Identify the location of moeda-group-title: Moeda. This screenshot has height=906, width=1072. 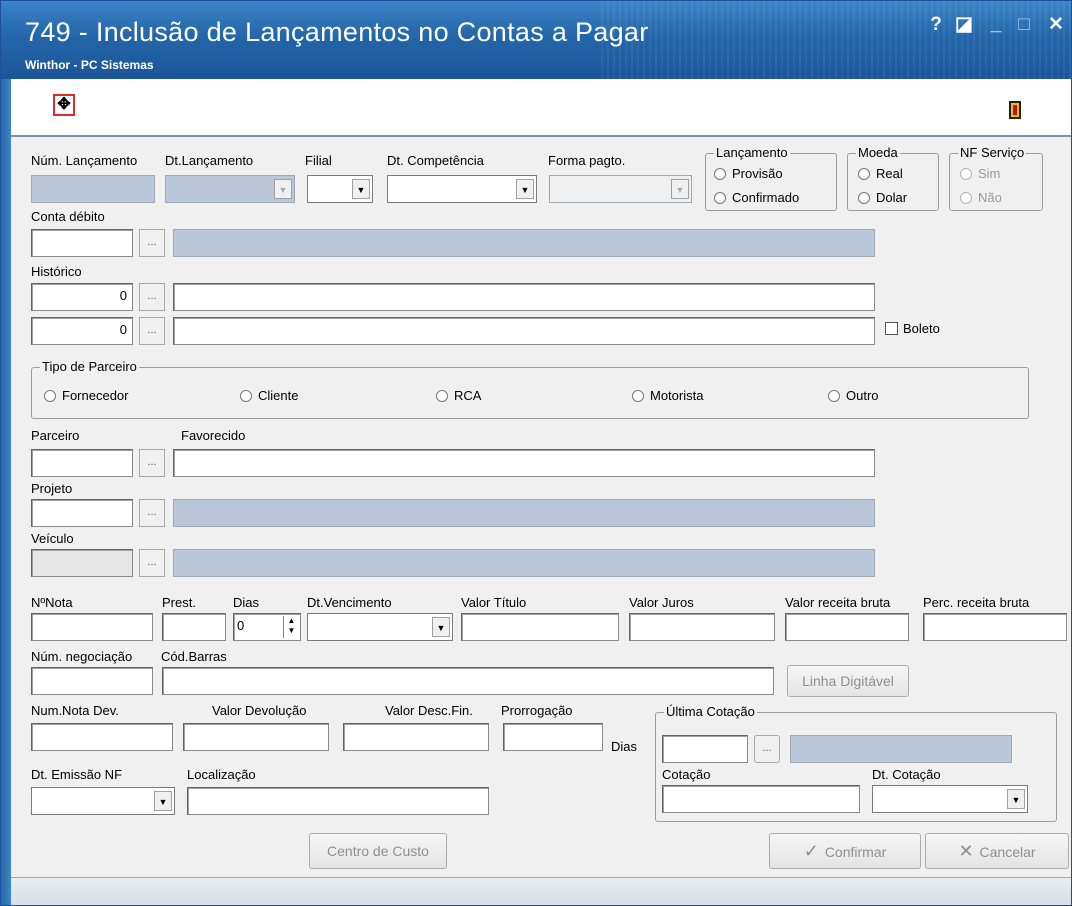
(878, 152).